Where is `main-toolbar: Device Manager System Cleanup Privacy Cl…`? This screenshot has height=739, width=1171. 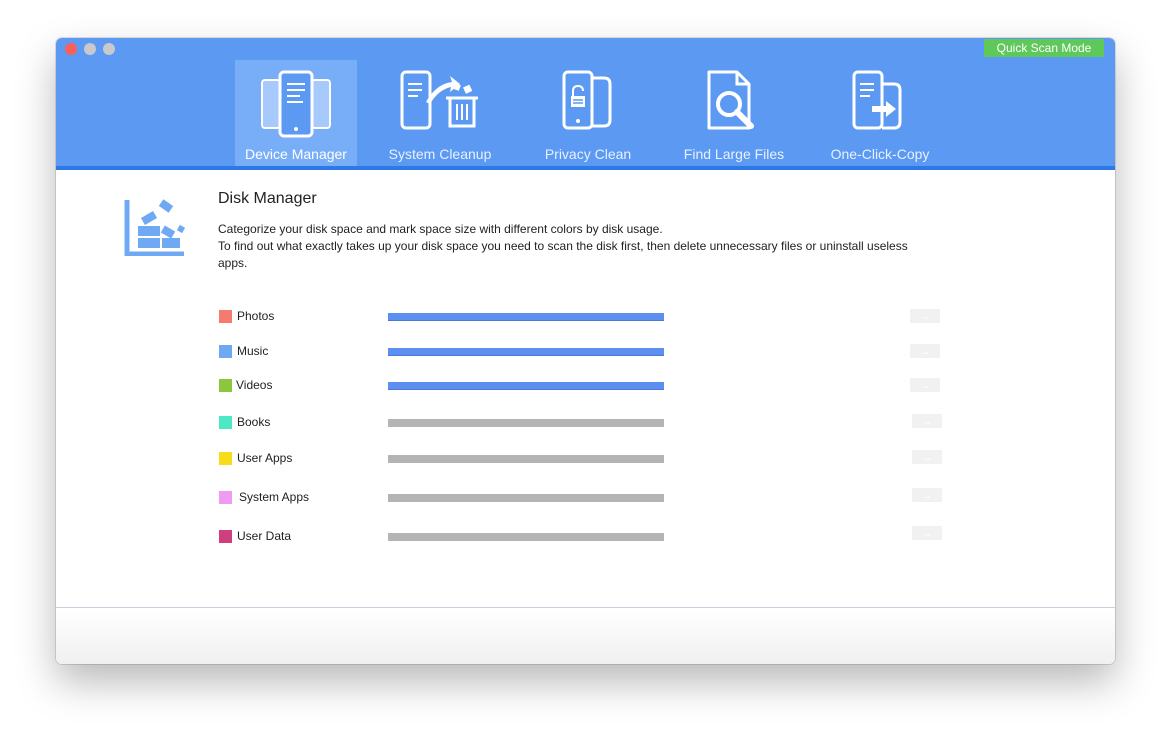 main-toolbar: Device Manager System Cleanup Privacy Cl… is located at coordinates (585, 115).